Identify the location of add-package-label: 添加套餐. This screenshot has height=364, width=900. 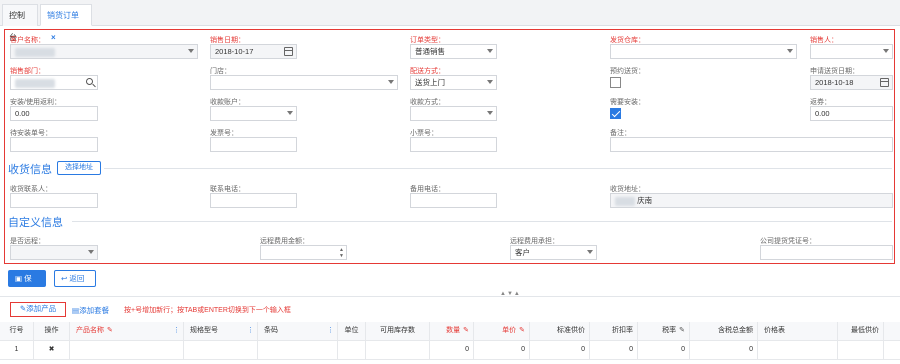
(94, 310).